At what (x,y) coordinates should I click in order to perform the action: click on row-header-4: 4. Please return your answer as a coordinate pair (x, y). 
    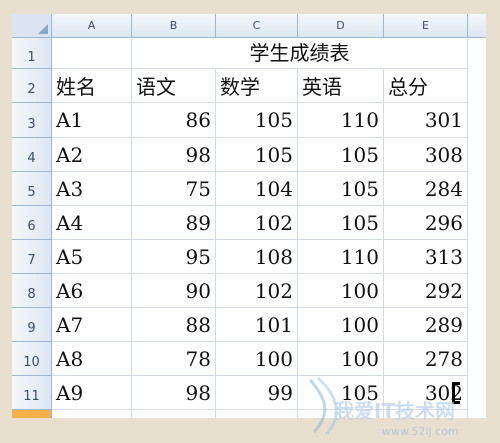
    Looking at the image, I should click on (32, 155).